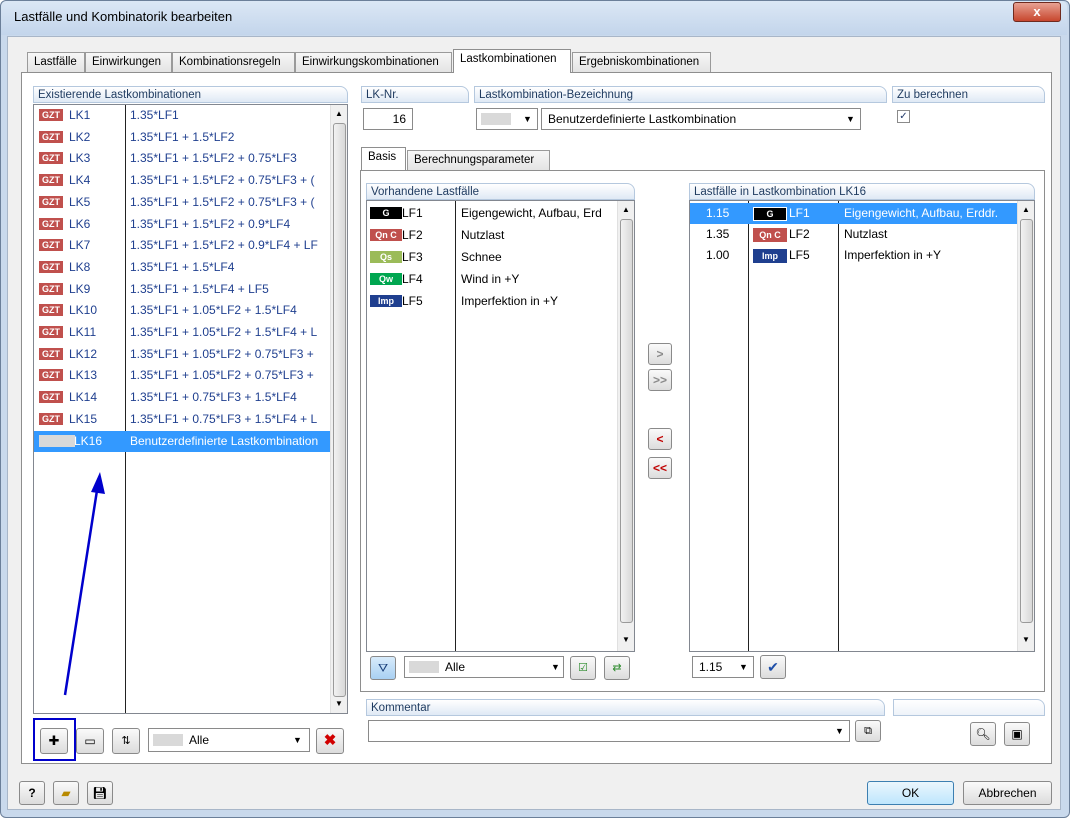 This screenshot has height=818, width=1070. What do you see at coordinates (388, 119) in the screenshot?
I see `lk-nr-input: 16` at bounding box center [388, 119].